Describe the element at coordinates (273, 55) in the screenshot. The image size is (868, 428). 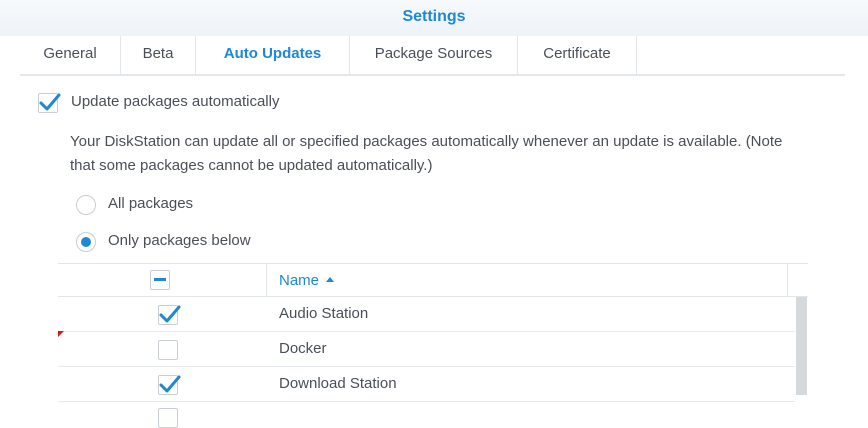
I see `tab-auto-updates: Auto Updates` at that location.